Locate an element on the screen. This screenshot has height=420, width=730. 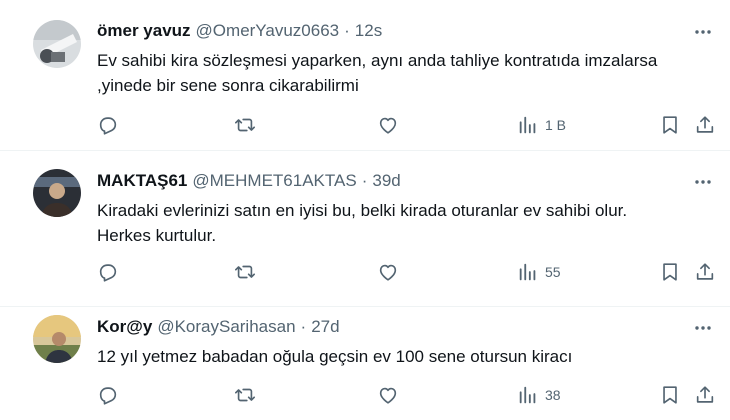
views-button: 1 B is located at coordinates (541, 125).